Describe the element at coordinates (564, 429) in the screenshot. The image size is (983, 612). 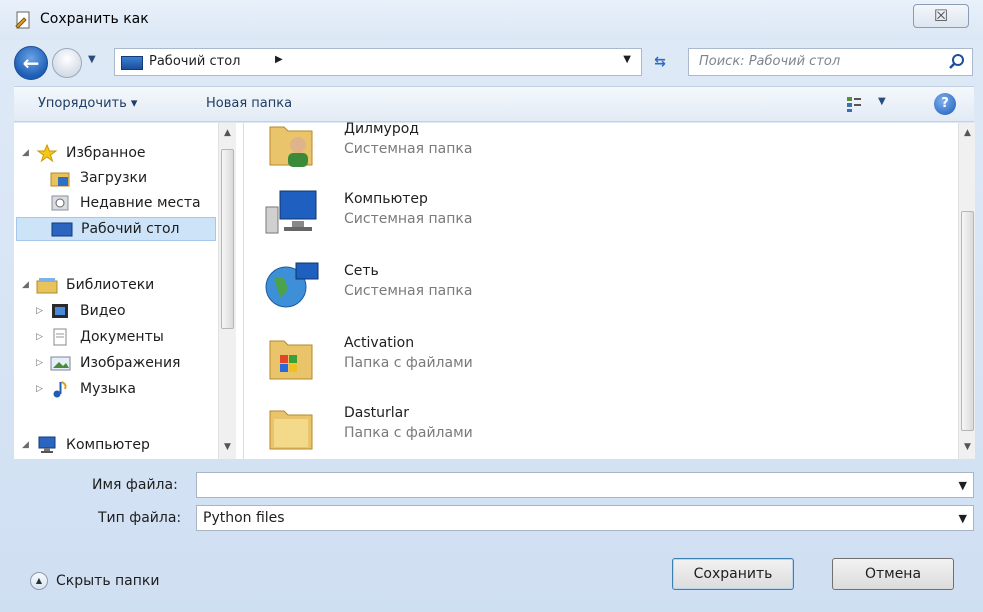
I see `list-item: Dasturlar Папка с файлами` at that location.